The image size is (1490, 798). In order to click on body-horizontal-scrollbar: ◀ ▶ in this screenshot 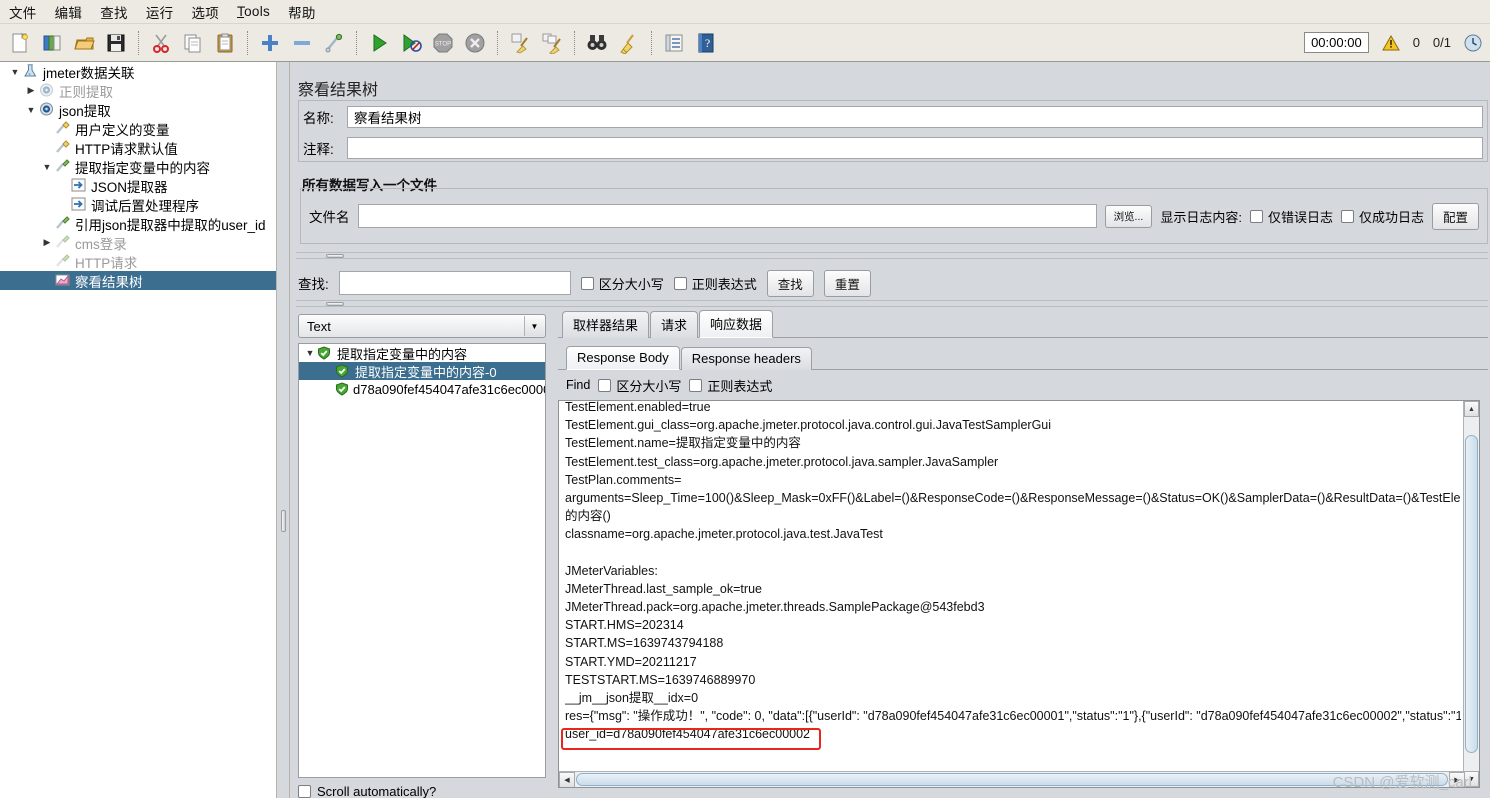, I will do `click(1012, 779)`.